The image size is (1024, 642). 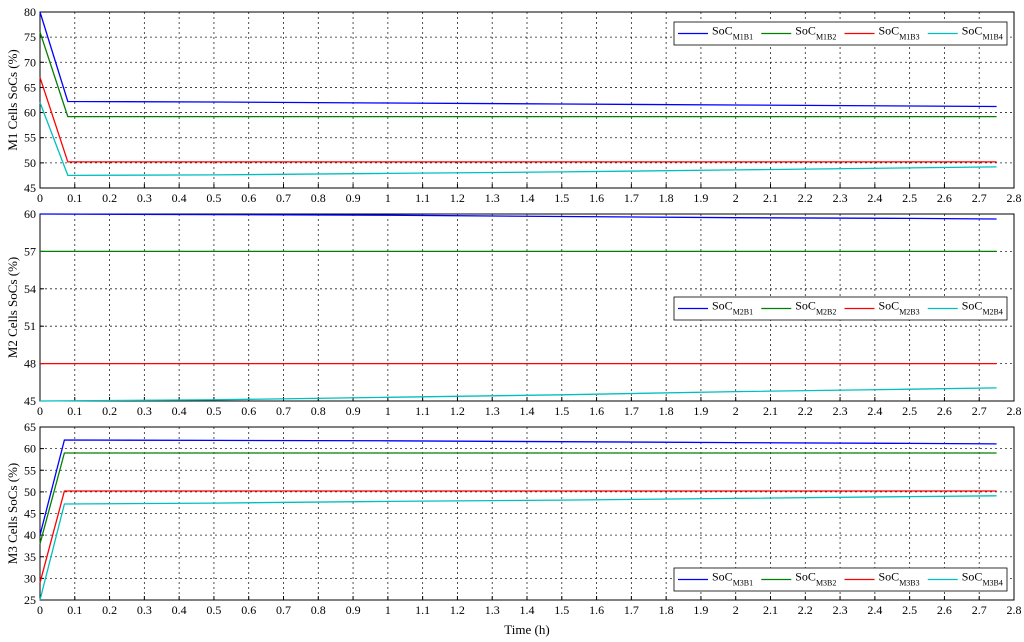 I want to click on y-tick-label: 57, so click(x=30, y=251).